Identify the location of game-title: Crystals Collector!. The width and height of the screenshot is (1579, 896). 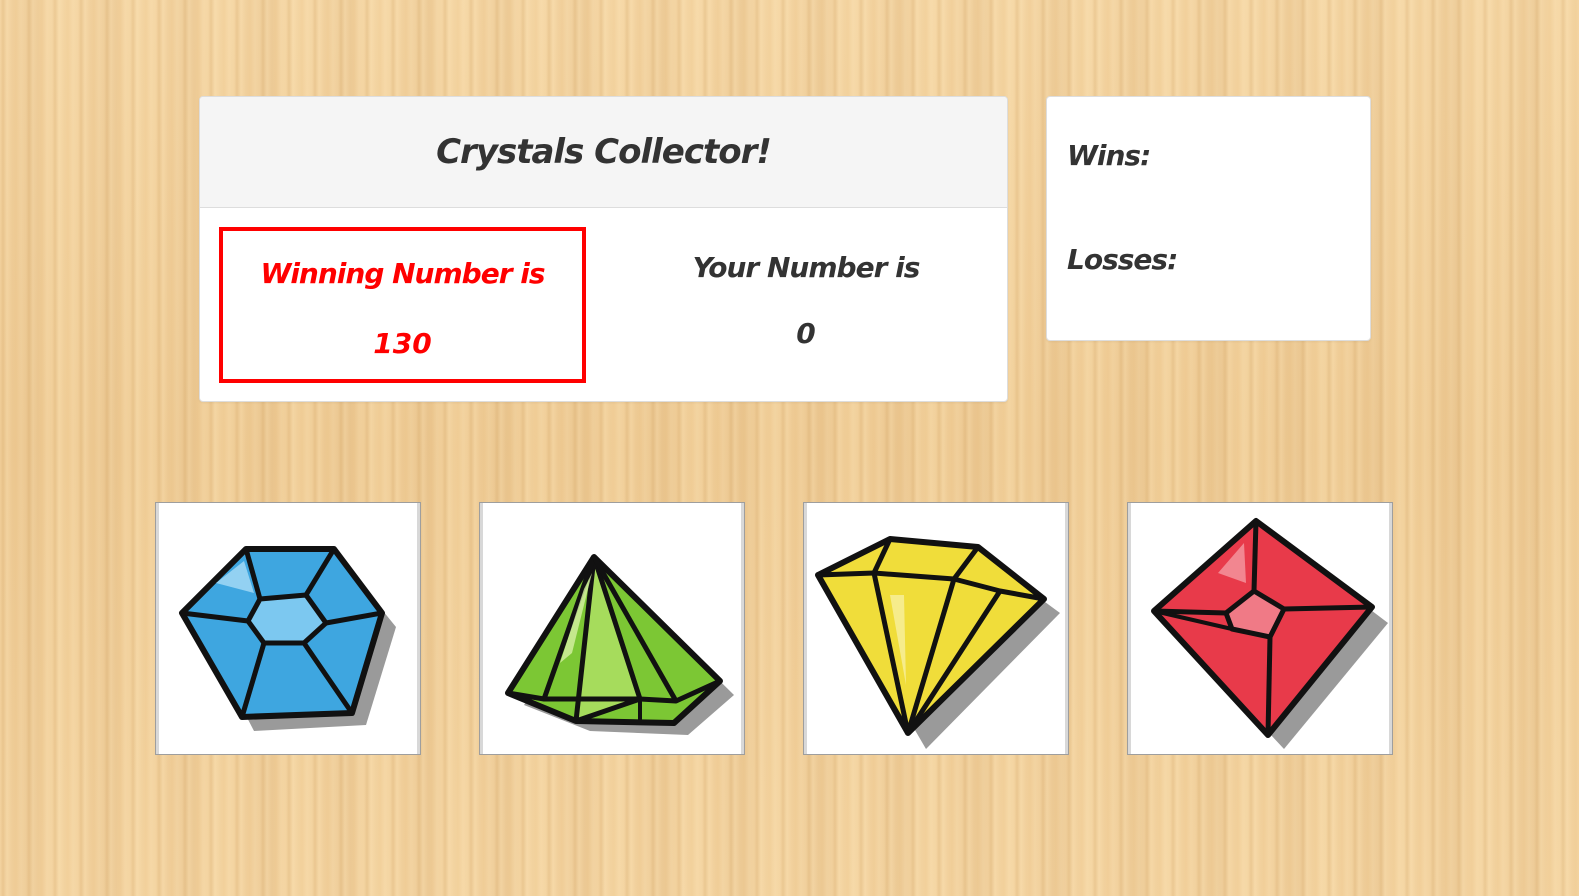
(604, 152).